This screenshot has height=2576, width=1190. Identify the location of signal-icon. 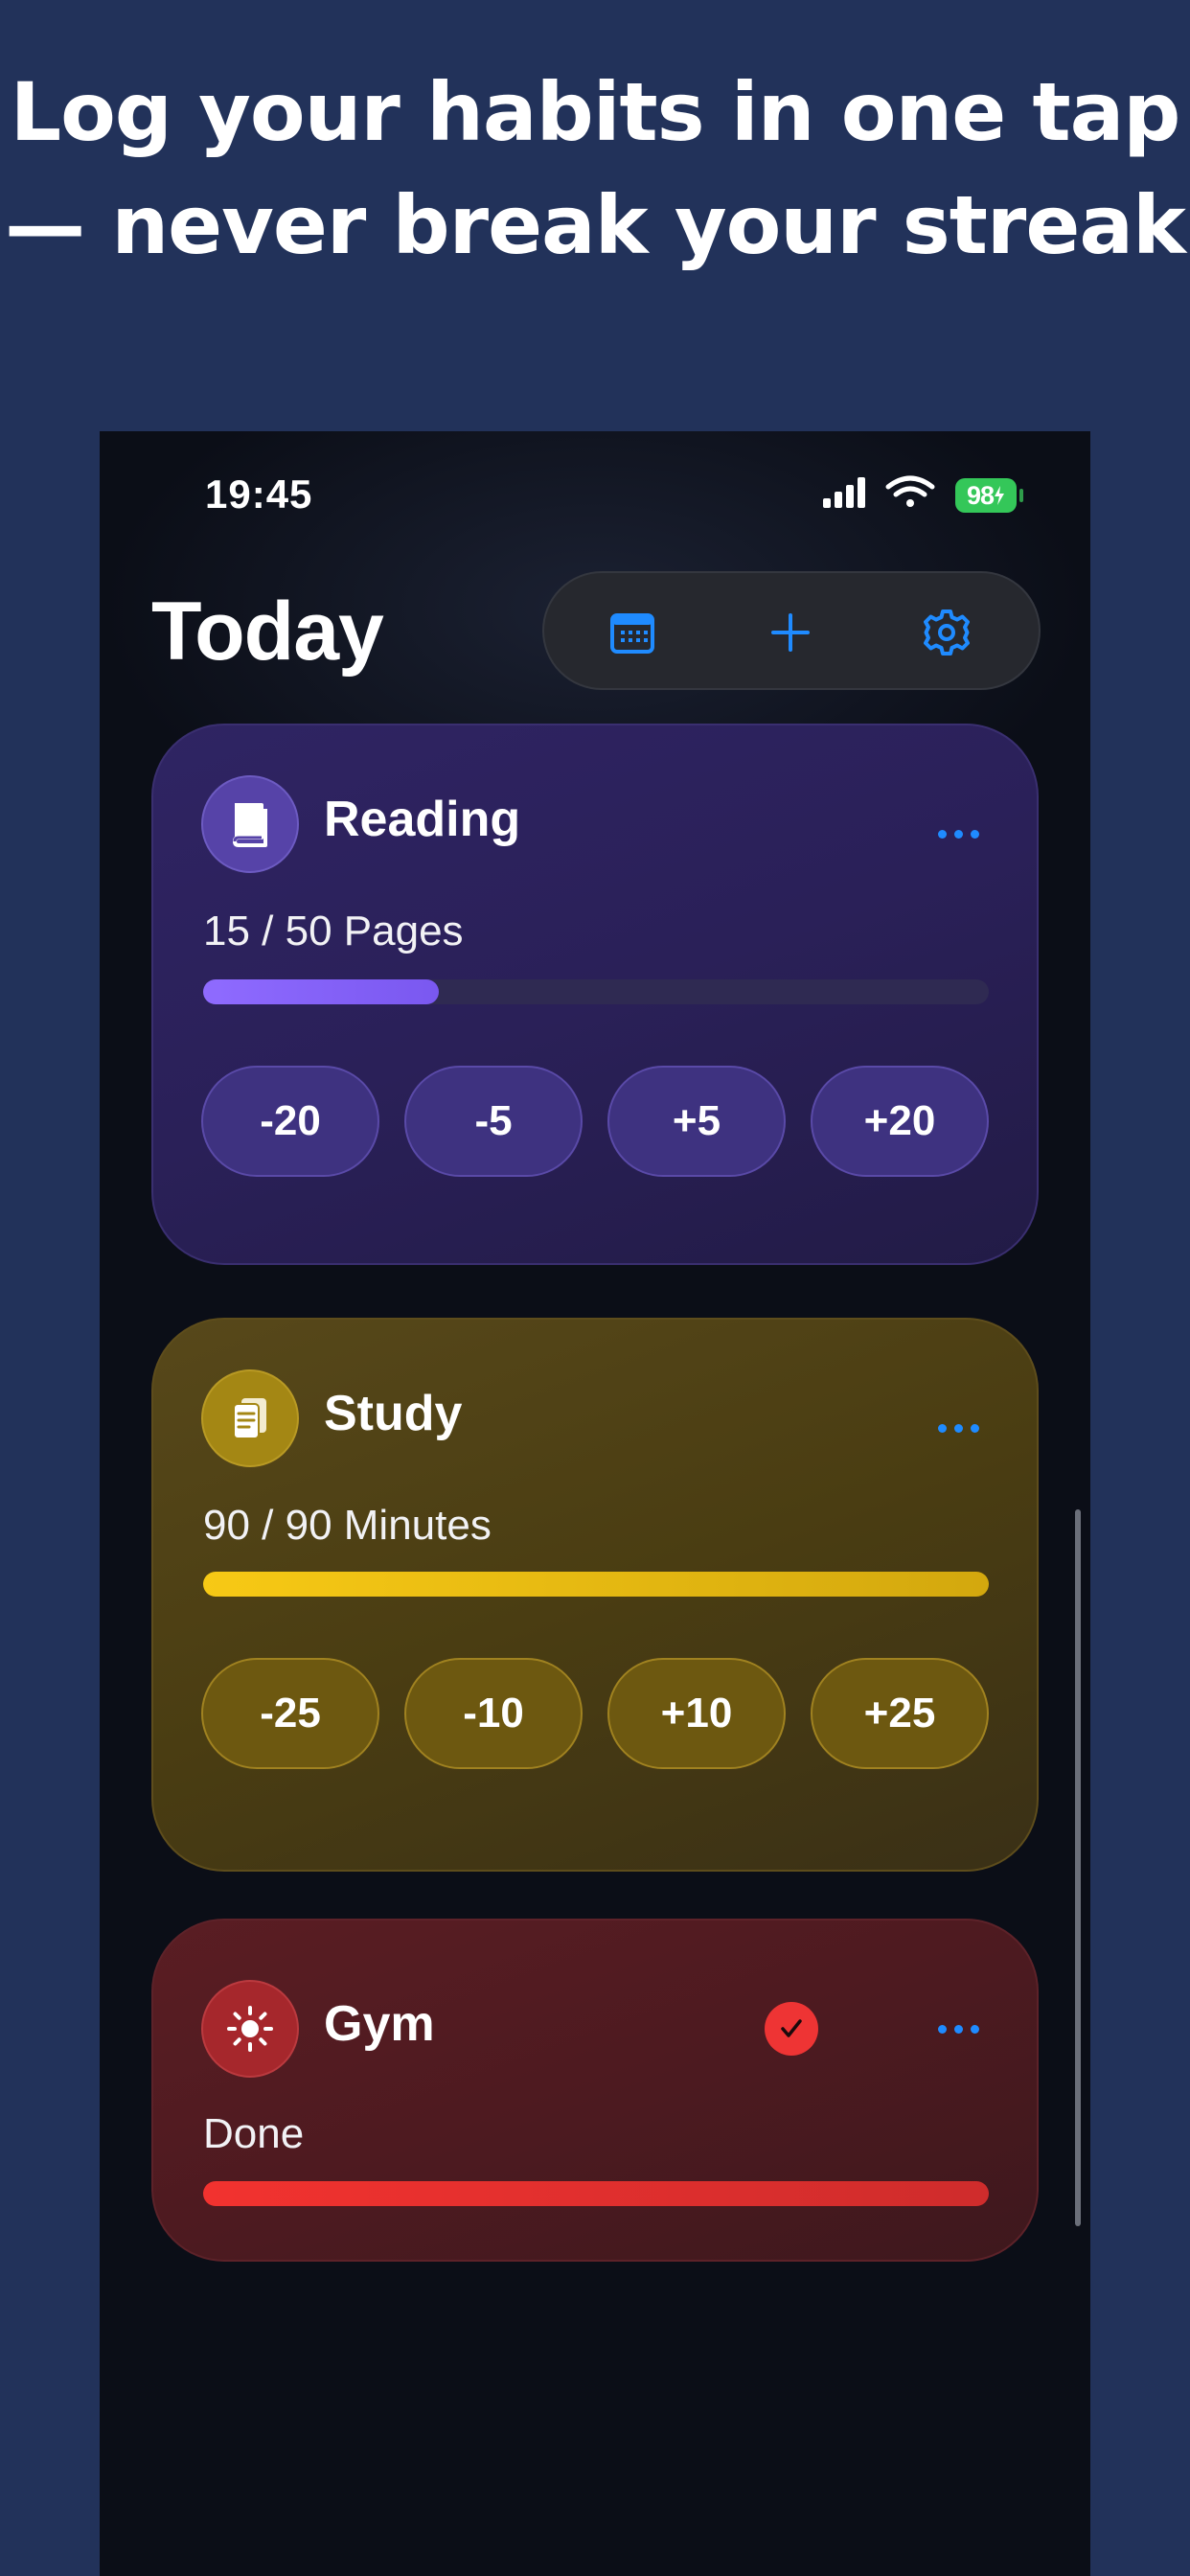
(844, 492).